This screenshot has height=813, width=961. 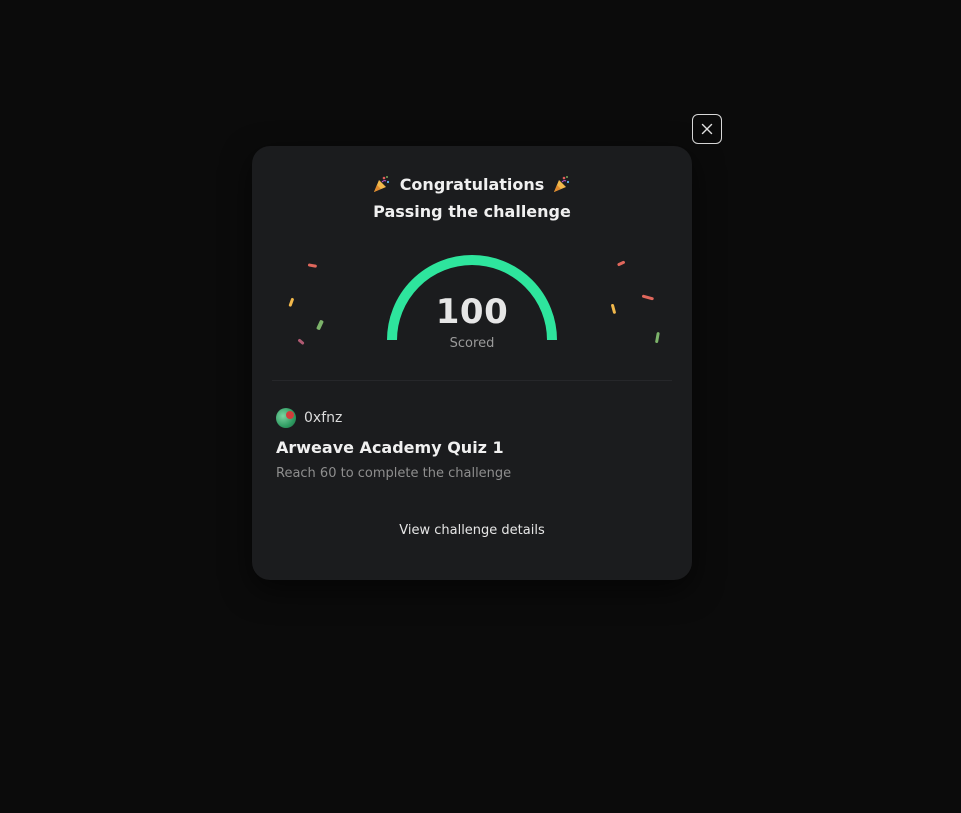 What do you see at coordinates (394, 473) in the screenshot?
I see `challenge-description: Reach 60 to complete the challenge` at bounding box center [394, 473].